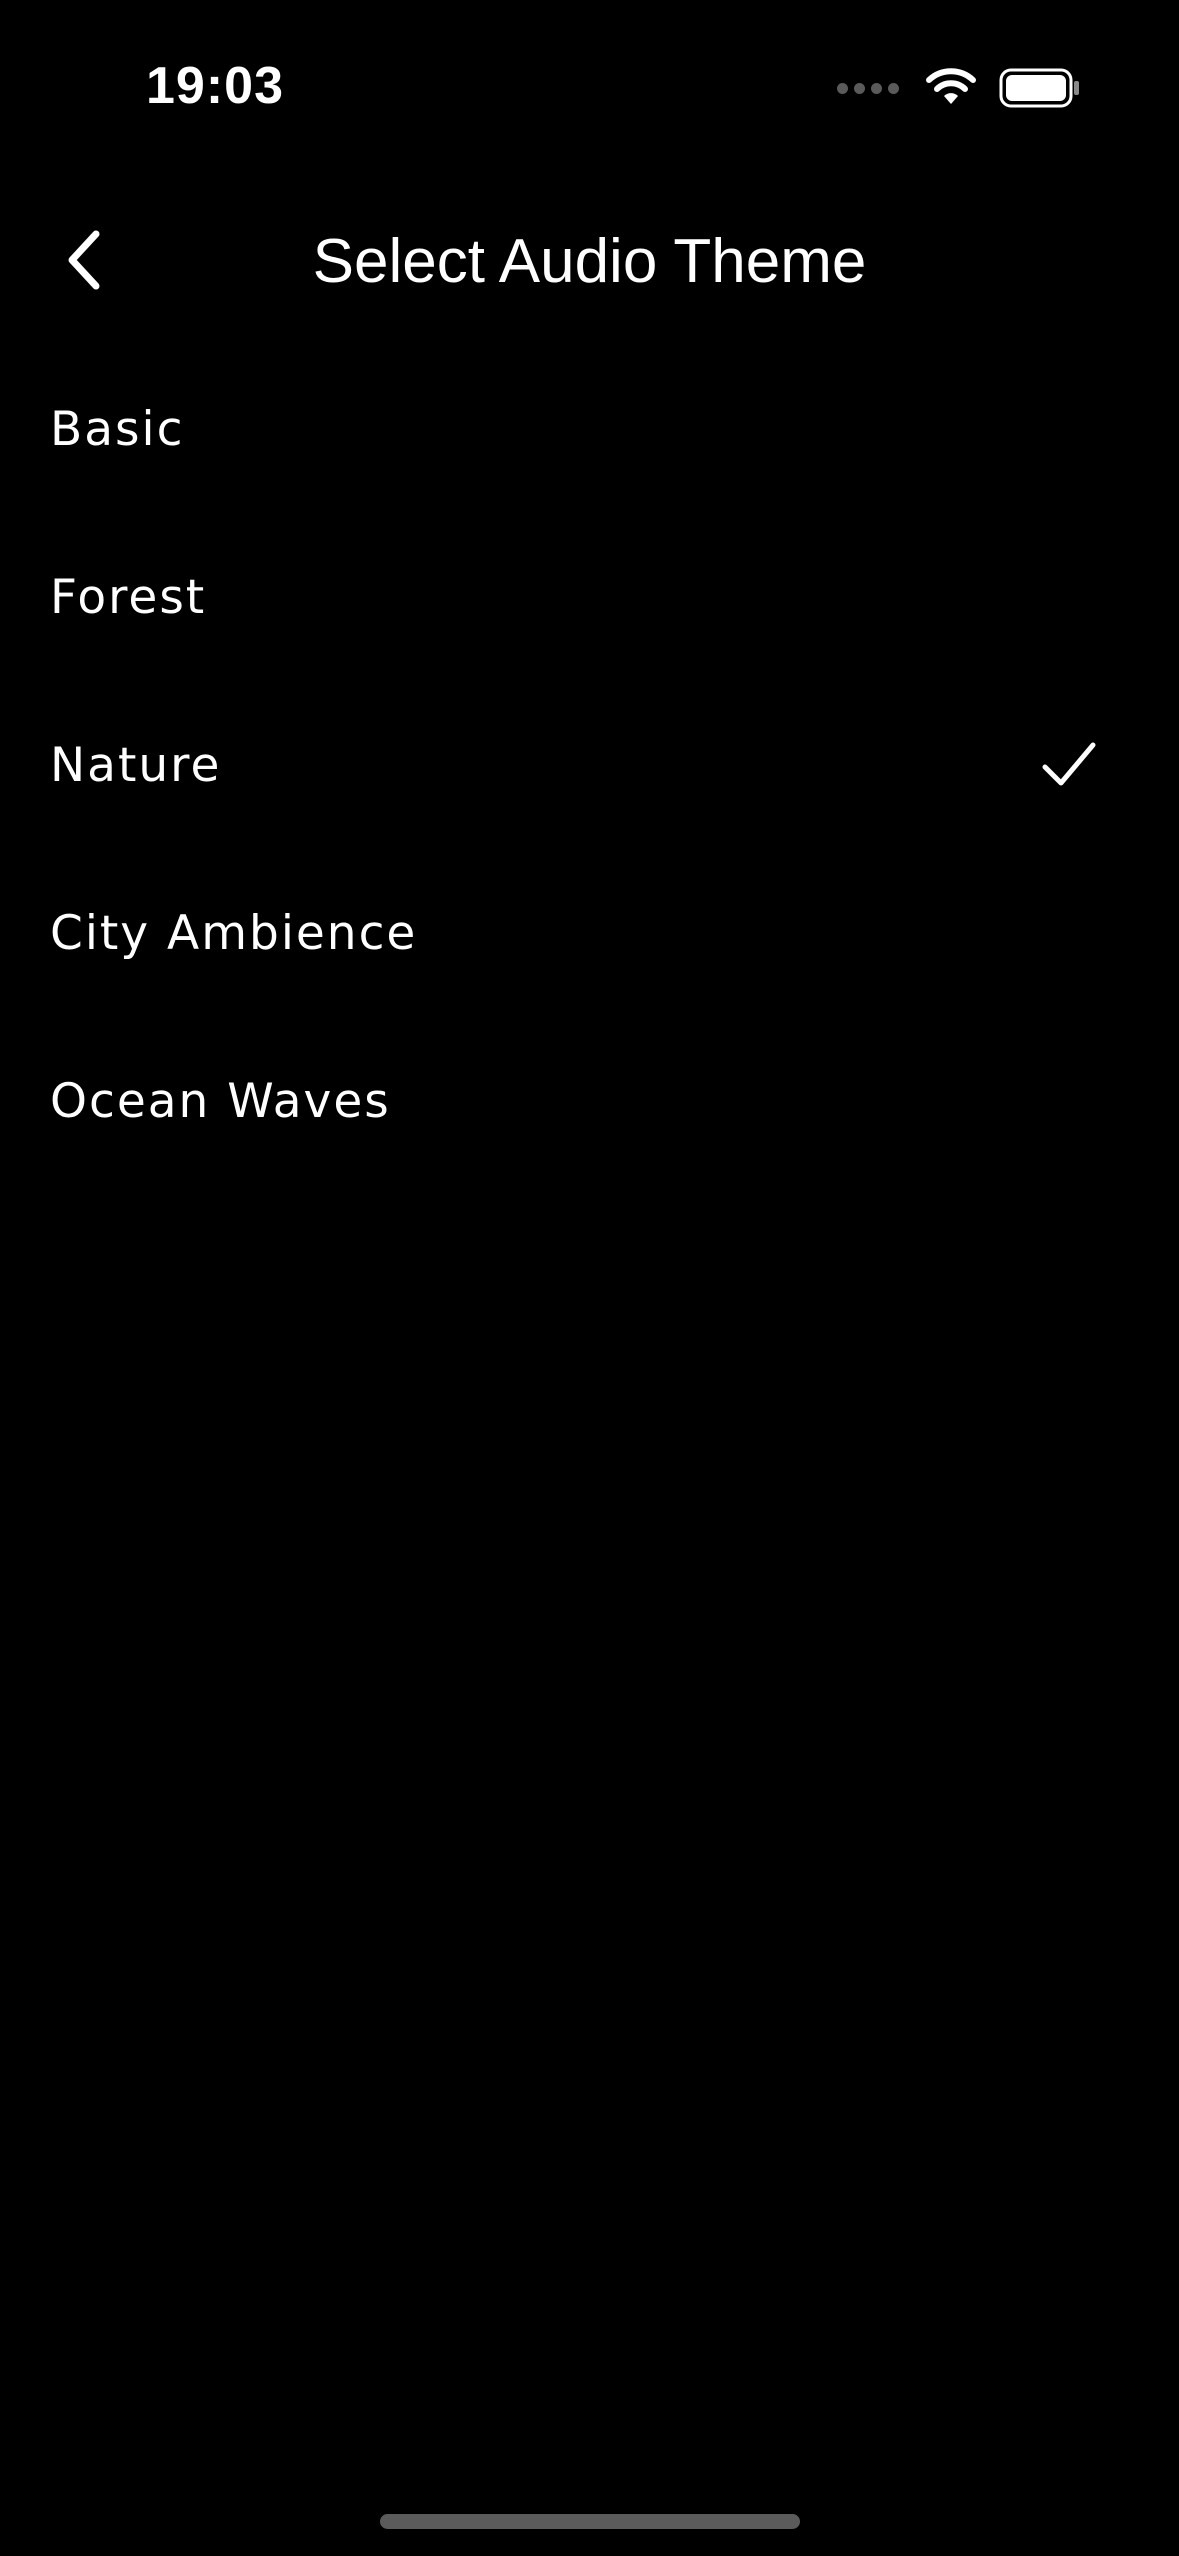 The image size is (1179, 2556). Describe the element at coordinates (951, 86) in the screenshot. I see `wifi-icon` at that location.